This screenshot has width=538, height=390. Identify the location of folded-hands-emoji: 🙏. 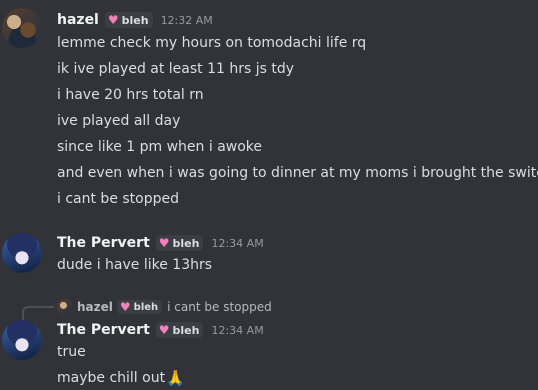
(175, 378).